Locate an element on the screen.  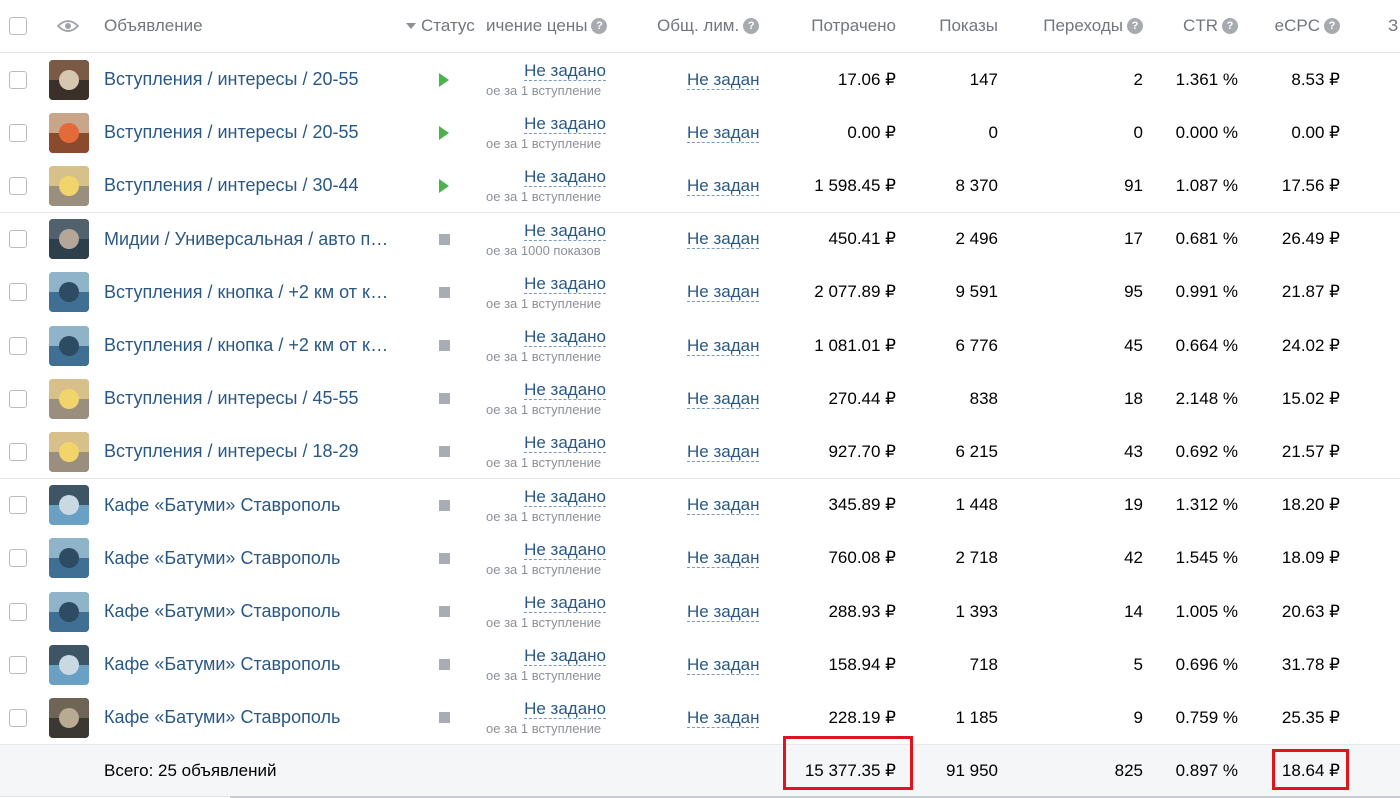
column-ad: Объявление is located at coordinates (244, 26).